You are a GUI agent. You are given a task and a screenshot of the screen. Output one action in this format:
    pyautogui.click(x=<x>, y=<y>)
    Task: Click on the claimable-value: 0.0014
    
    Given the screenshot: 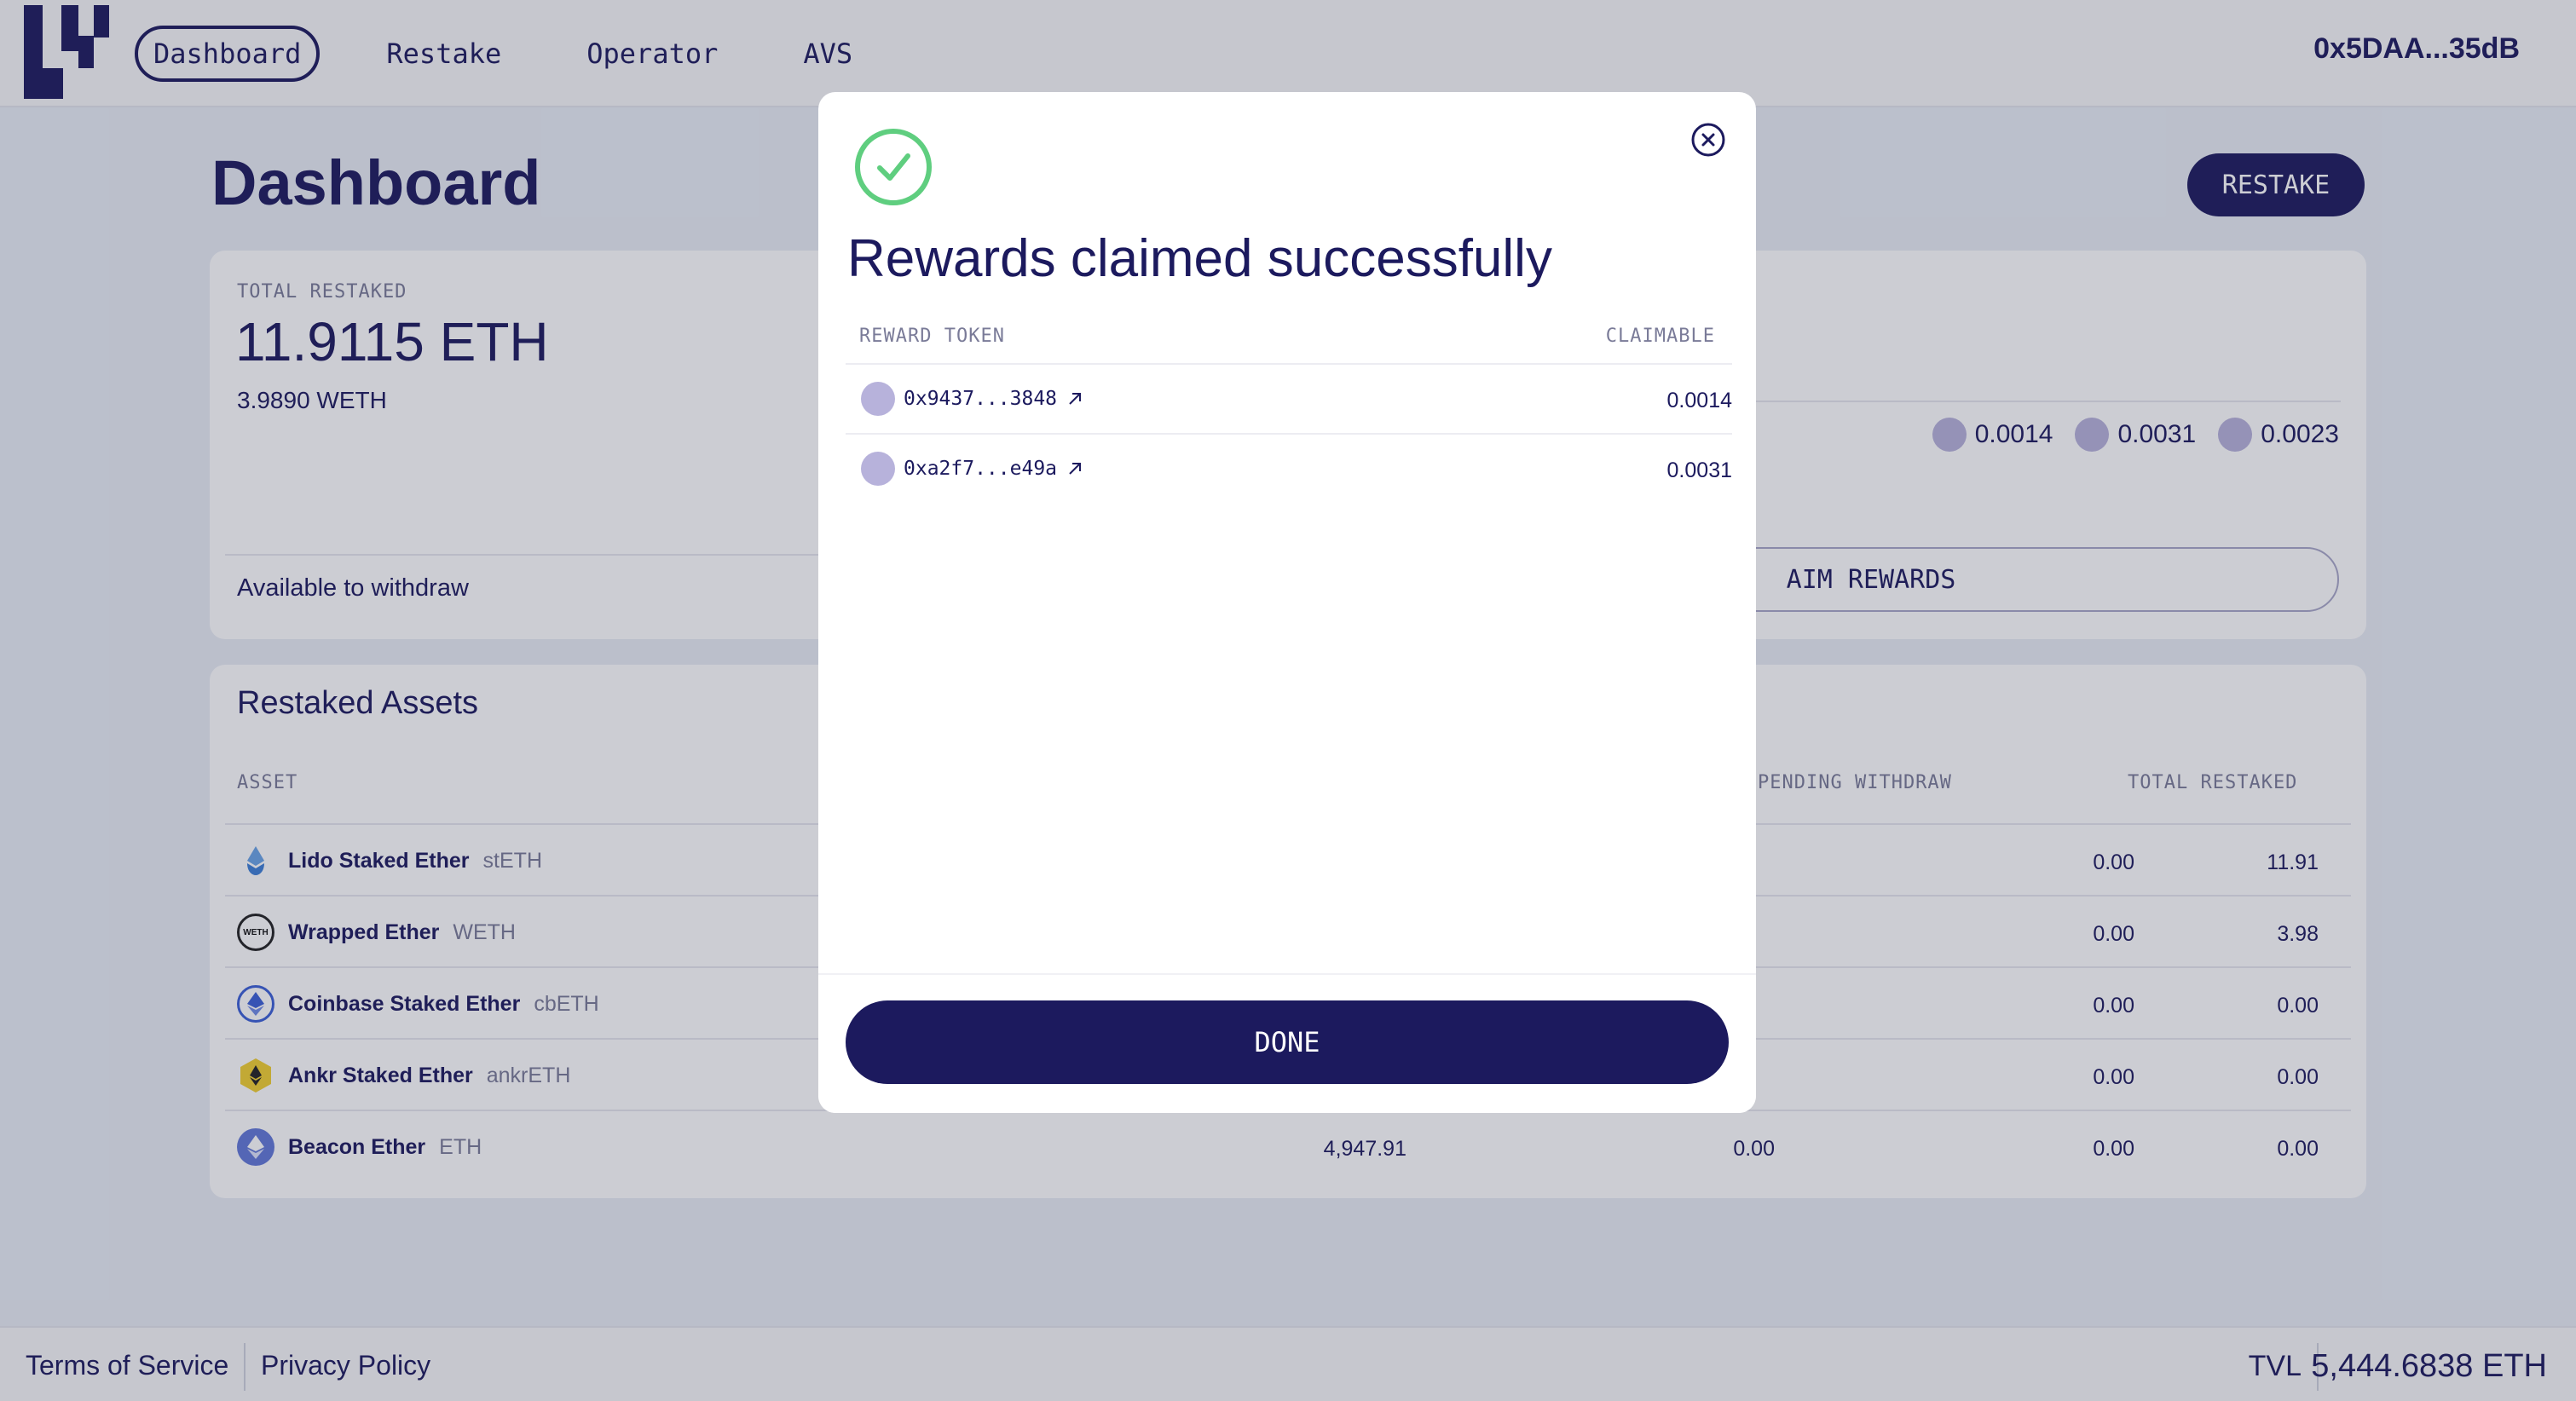 What is the action you would take?
    pyautogui.click(x=1699, y=400)
    